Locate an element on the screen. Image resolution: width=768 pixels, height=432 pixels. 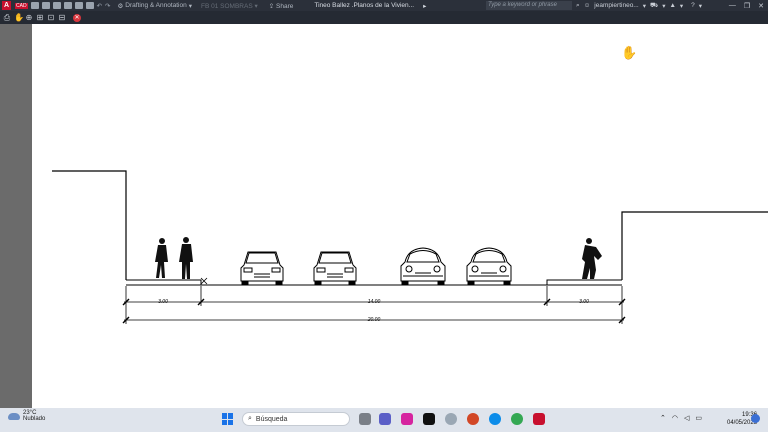
dim-total: 20.00 is located at coordinates (374, 320).